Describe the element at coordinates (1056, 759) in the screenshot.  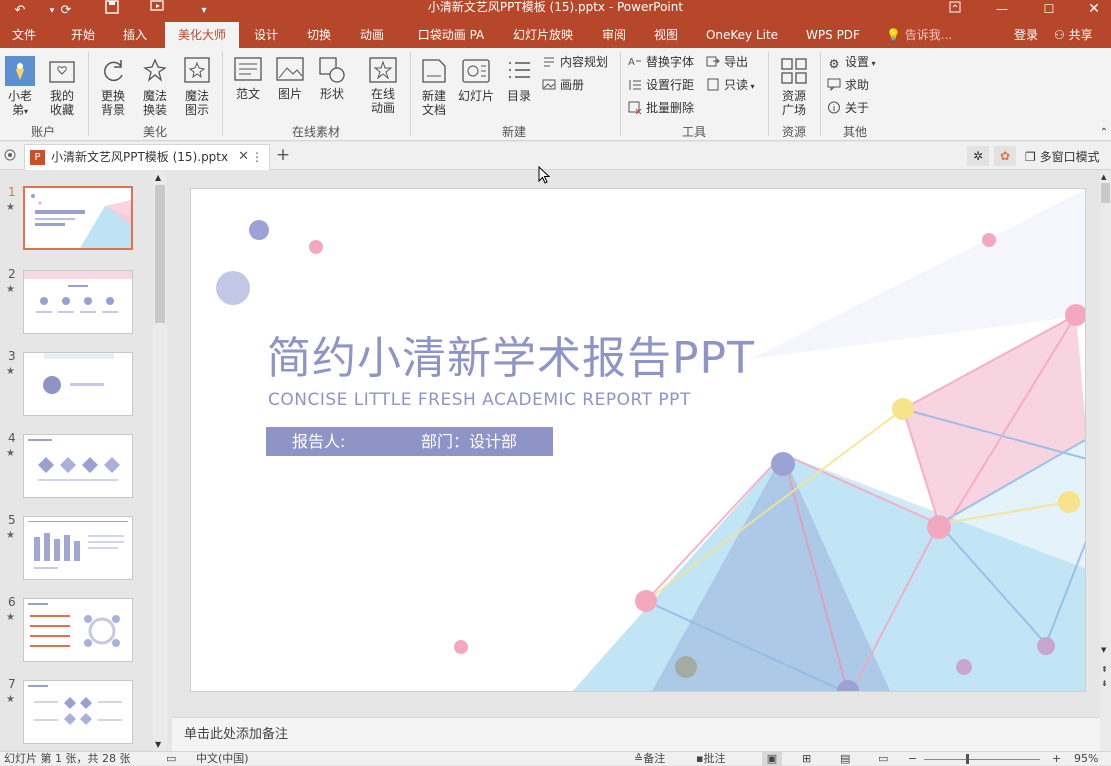
I see `zoom-in-icon: +` at that location.